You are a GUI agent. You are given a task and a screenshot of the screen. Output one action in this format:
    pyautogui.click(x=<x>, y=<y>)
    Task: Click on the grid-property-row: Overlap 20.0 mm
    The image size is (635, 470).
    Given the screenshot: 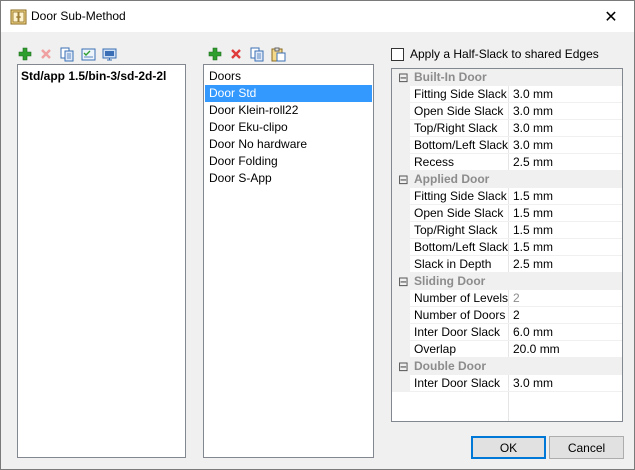 What is the action you would take?
    pyautogui.click(x=507, y=349)
    